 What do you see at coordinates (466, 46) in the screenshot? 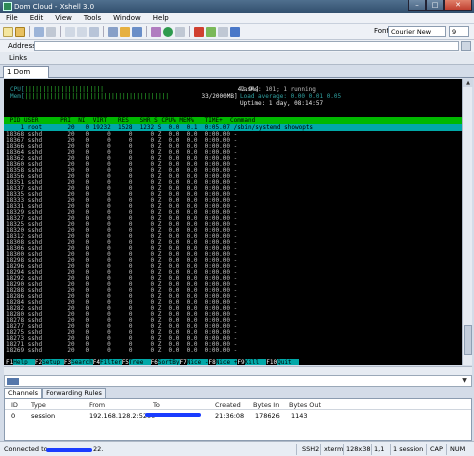
I see `address-go-icon` at bounding box center [466, 46].